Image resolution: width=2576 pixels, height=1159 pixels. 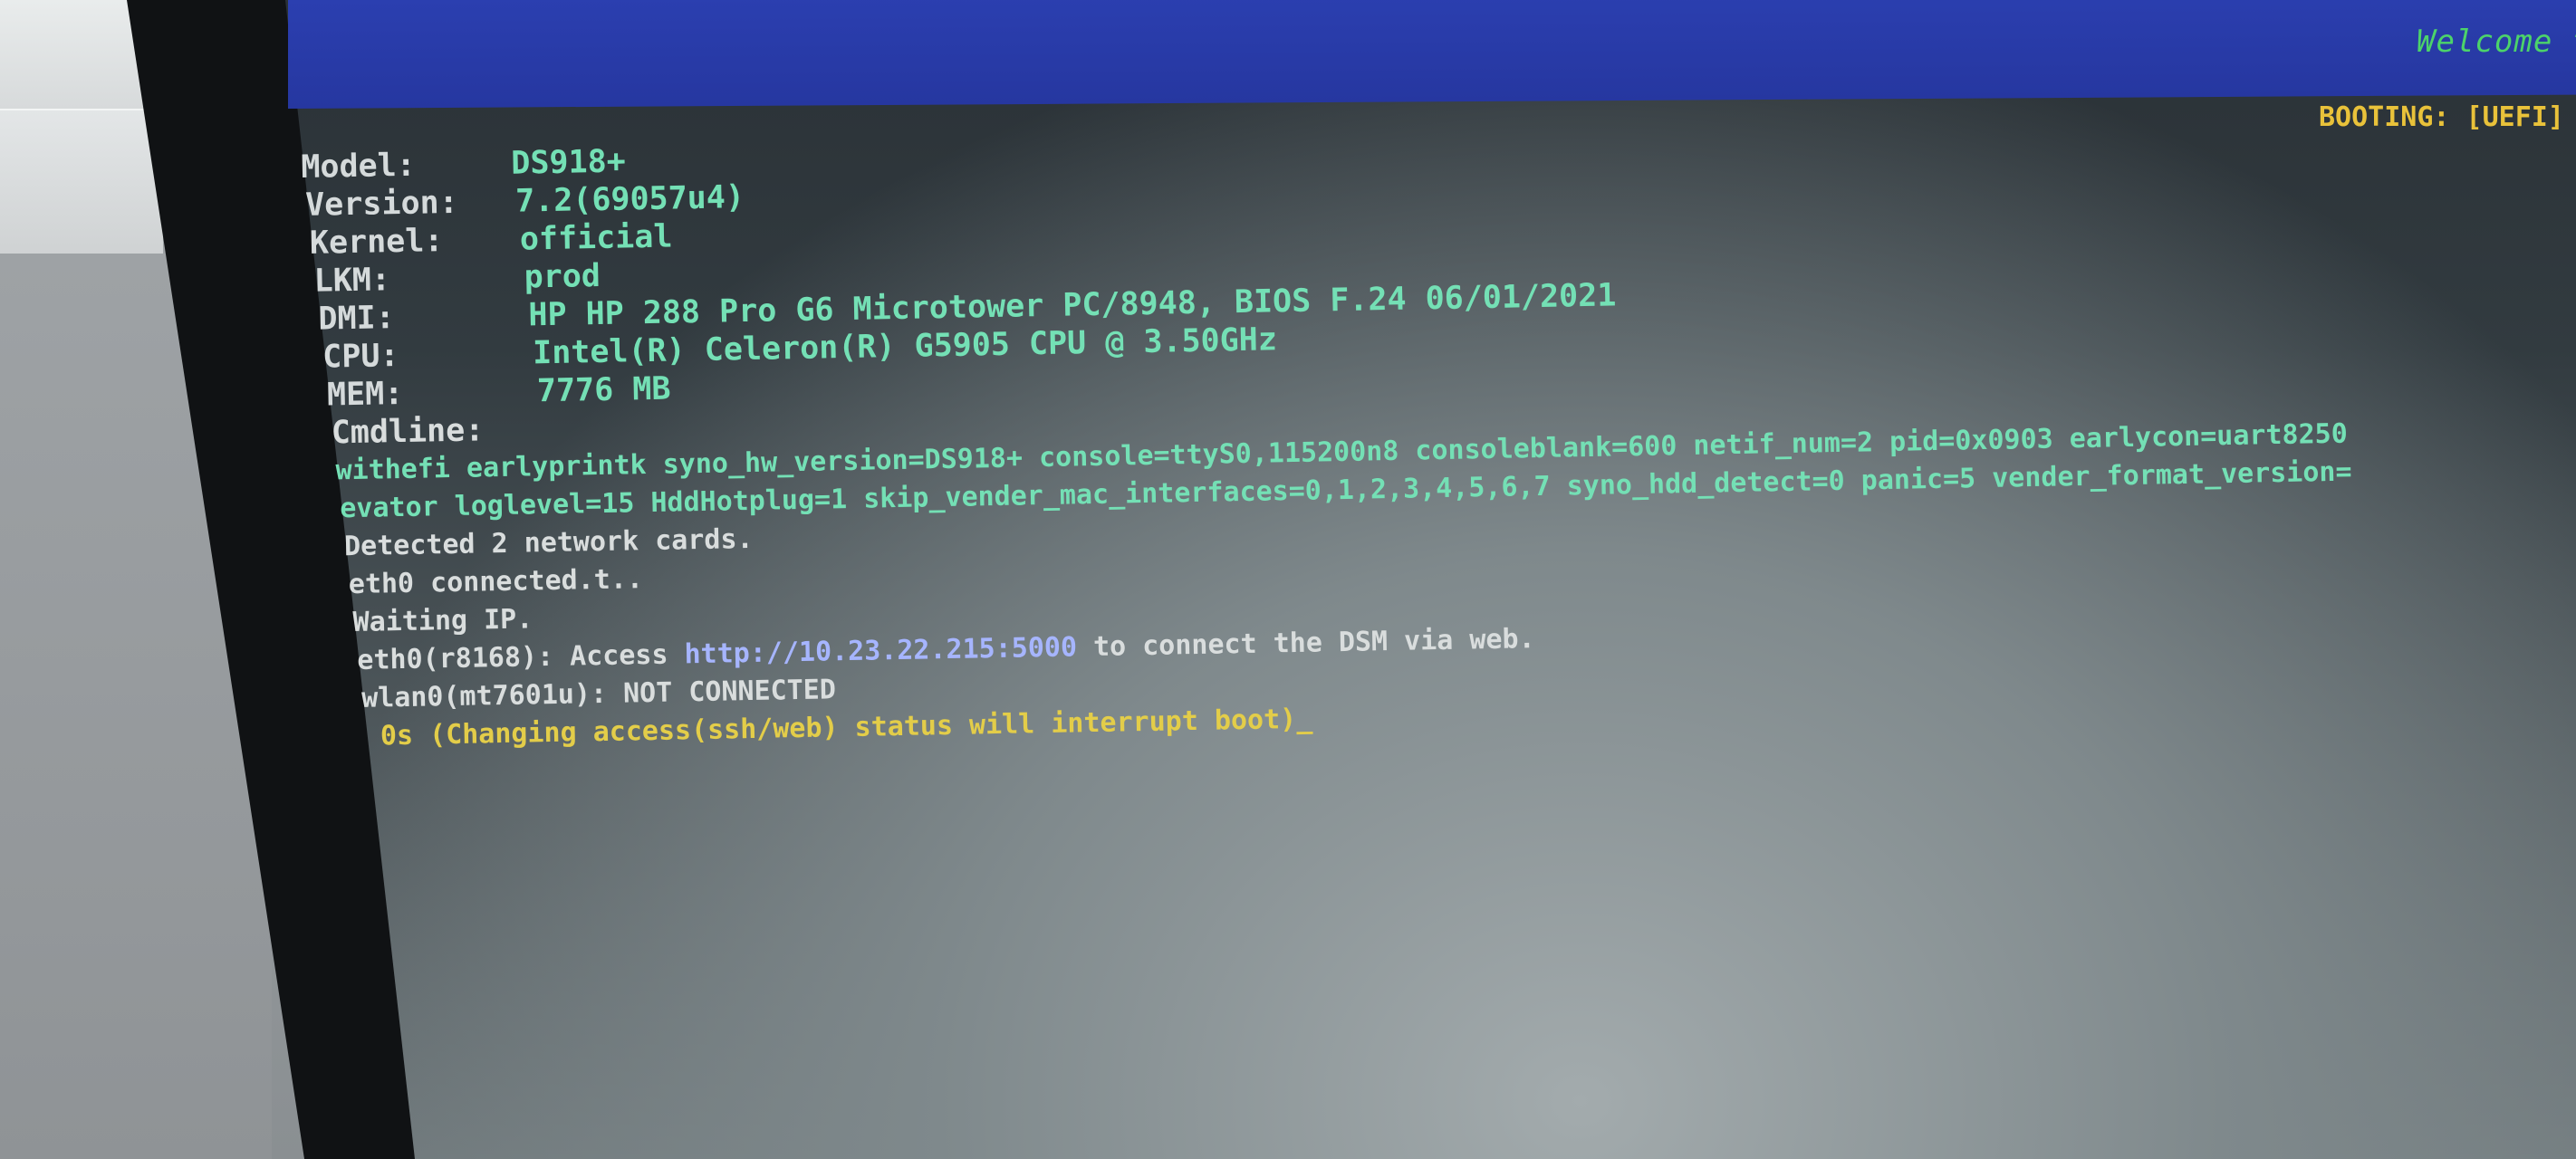 I want to click on info-label: MEM:, so click(x=365, y=395).